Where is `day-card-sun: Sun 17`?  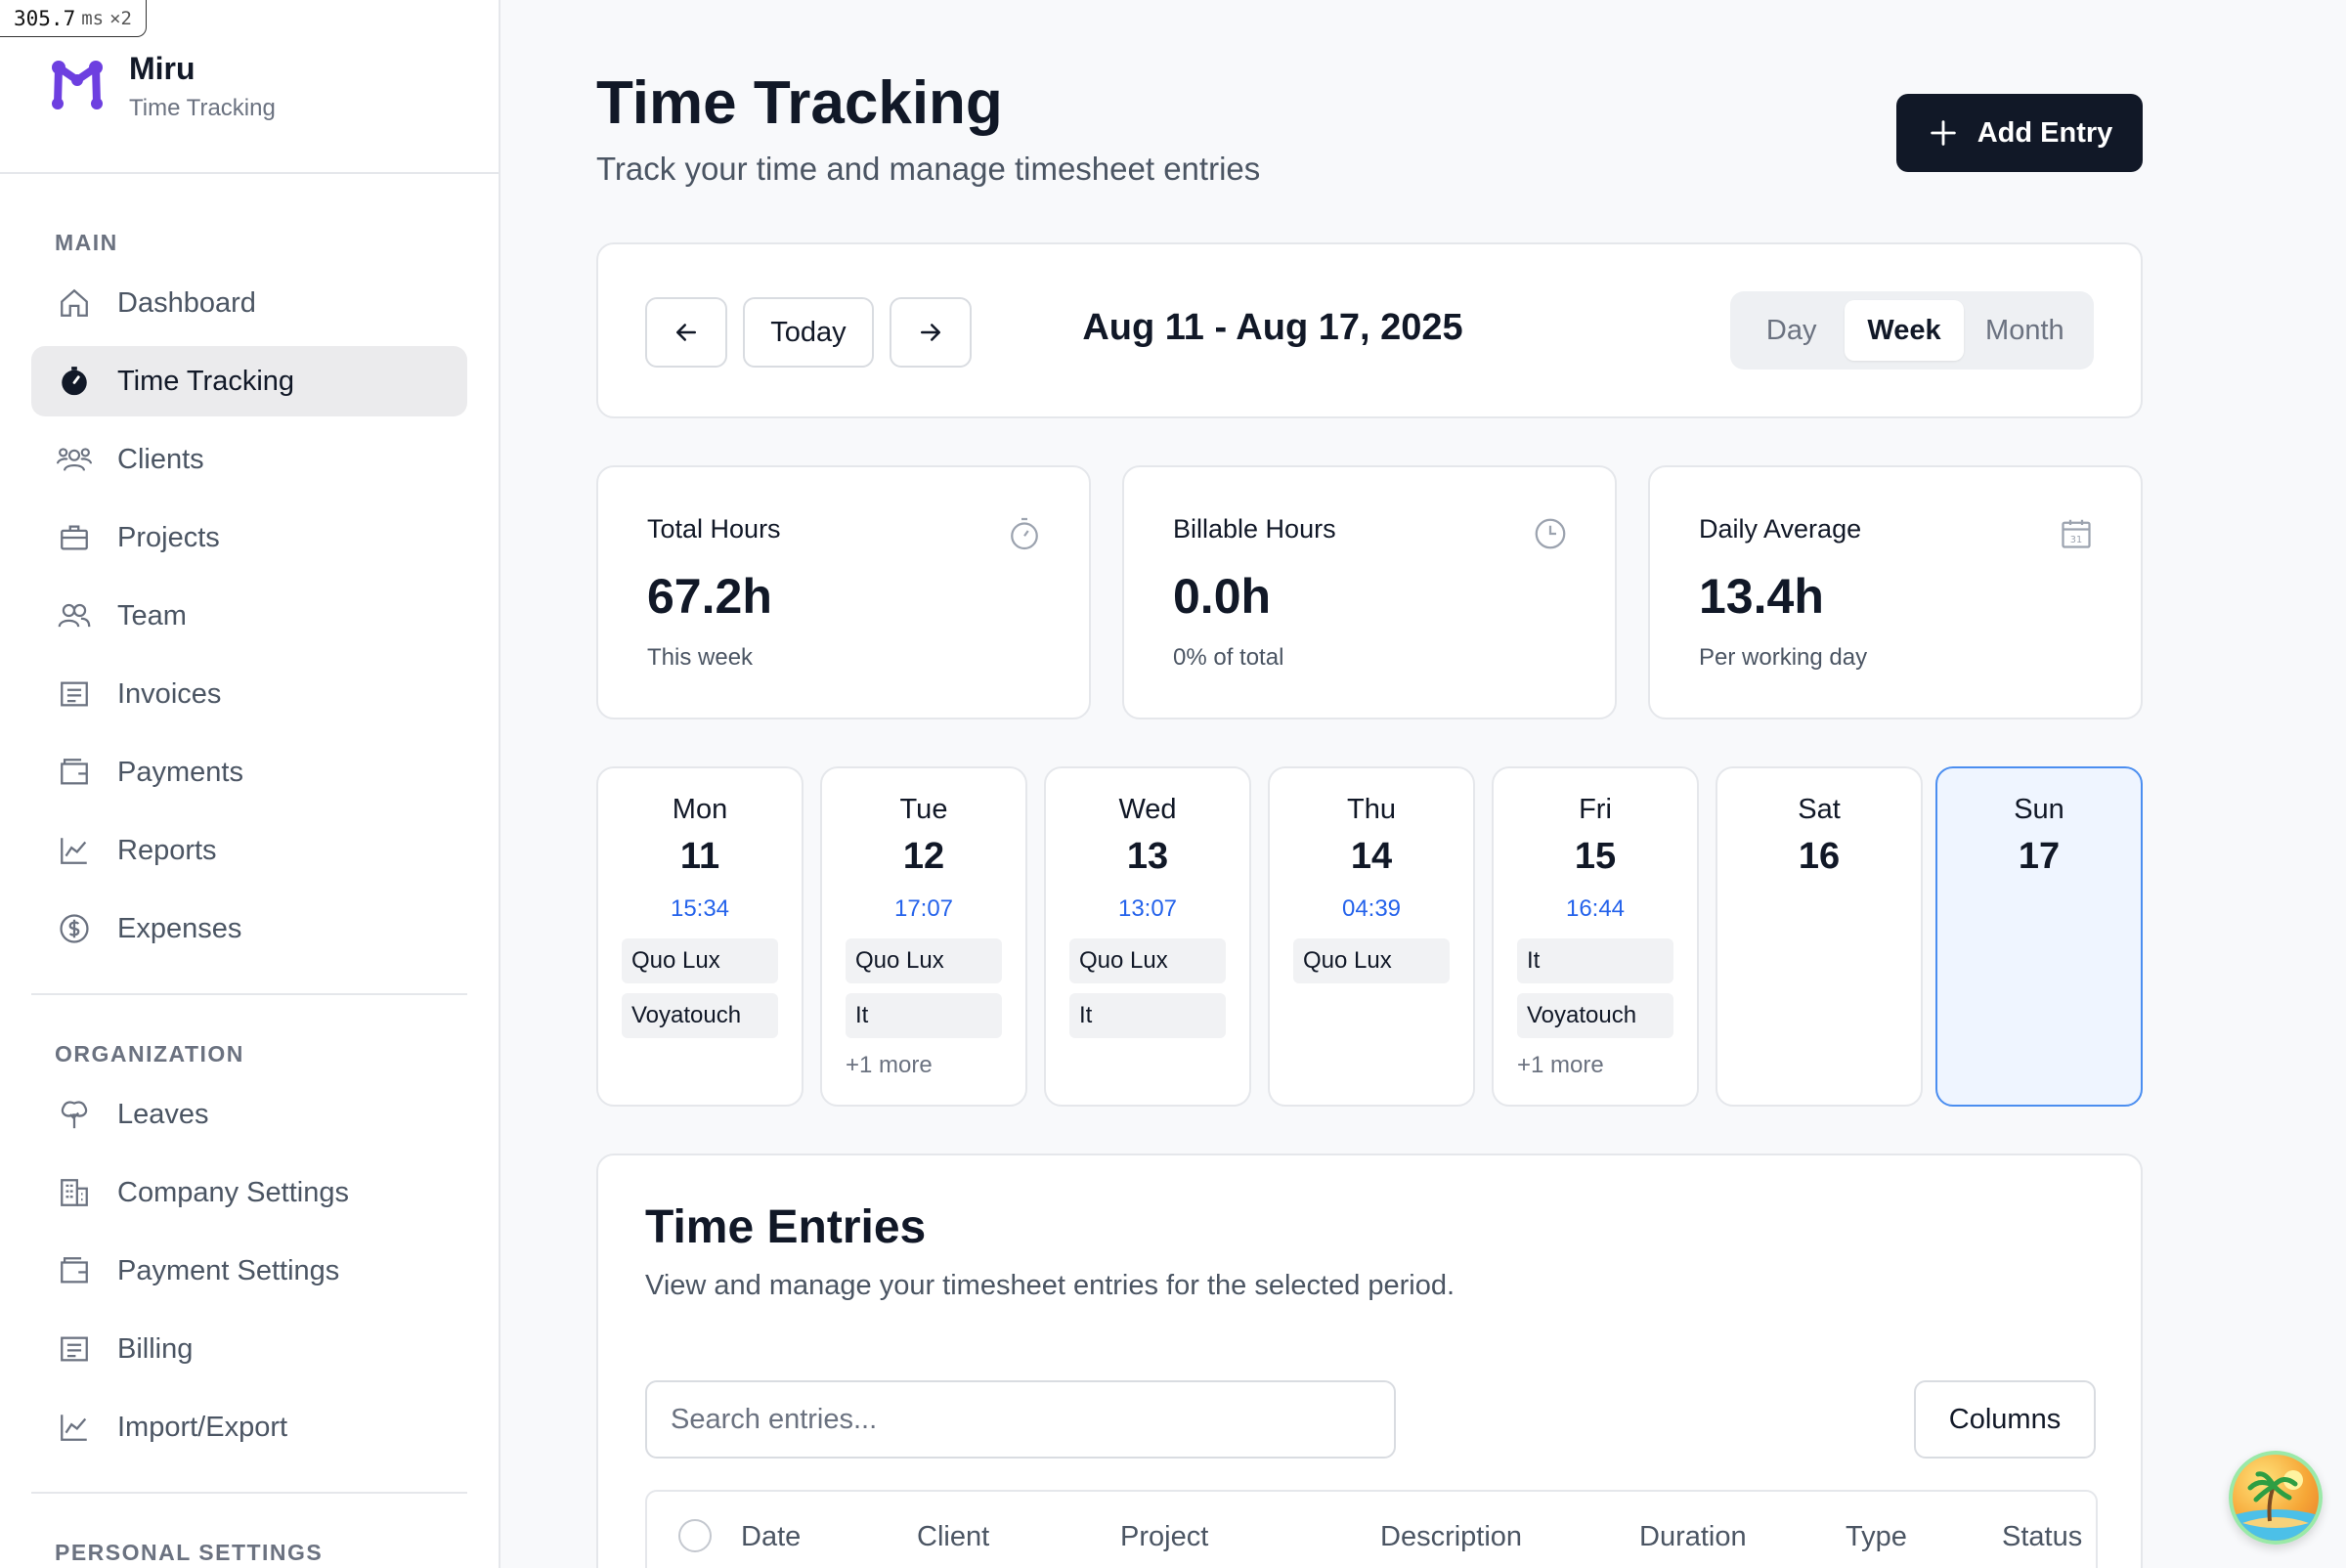
day-card-sun: Sun 17 is located at coordinates (2039, 937).